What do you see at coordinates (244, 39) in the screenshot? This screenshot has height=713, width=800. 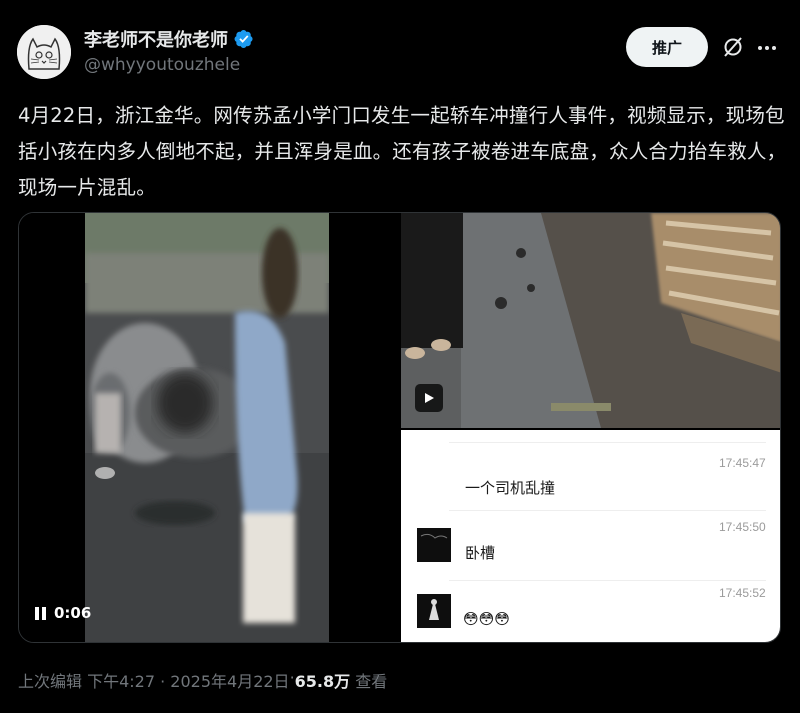 I see `verified-badge-icon` at bounding box center [244, 39].